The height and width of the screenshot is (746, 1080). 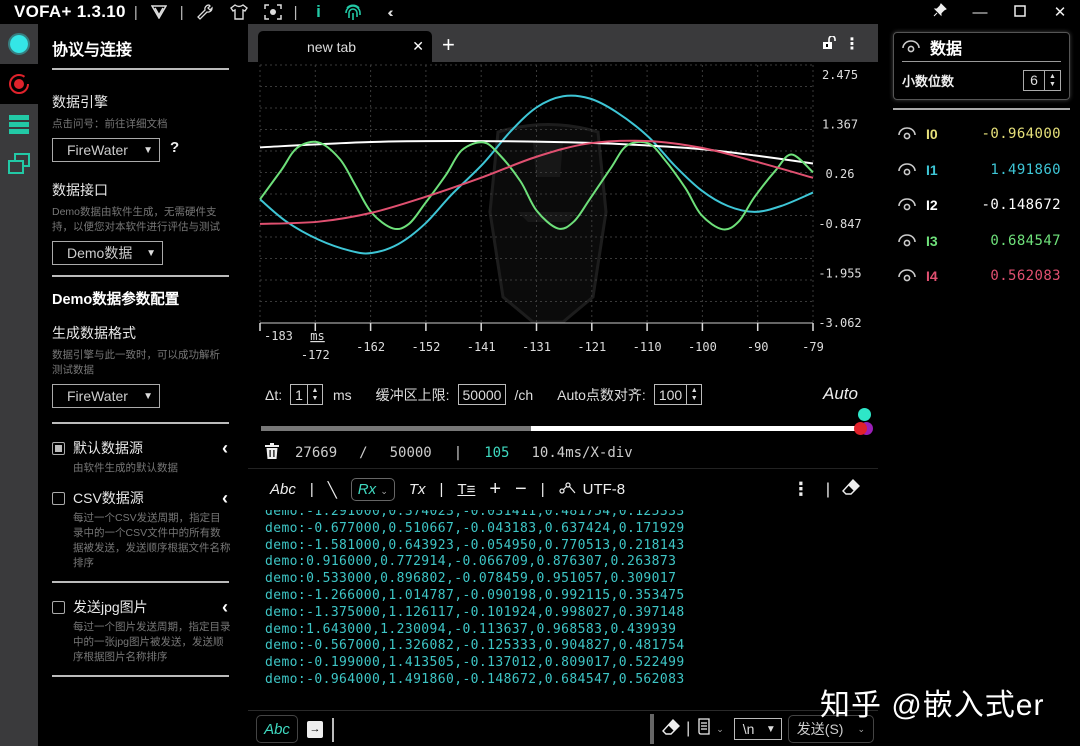 I want to click on history-icon, so click(x=705, y=729).